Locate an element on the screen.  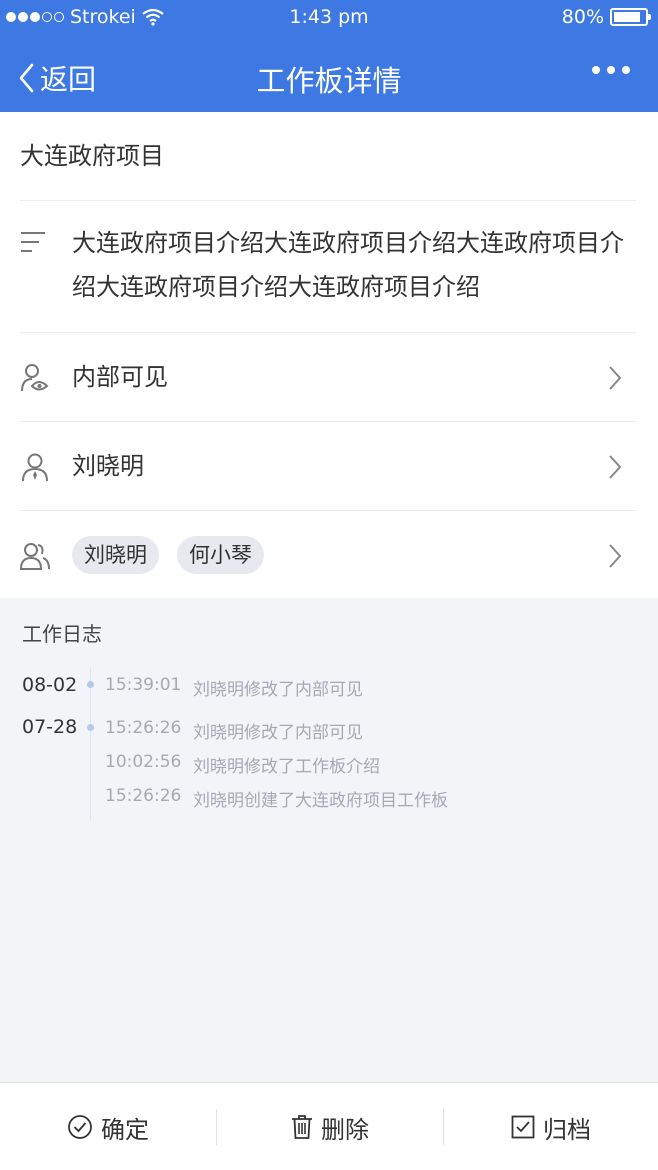
delete-label: 删除 is located at coordinates (345, 1129).